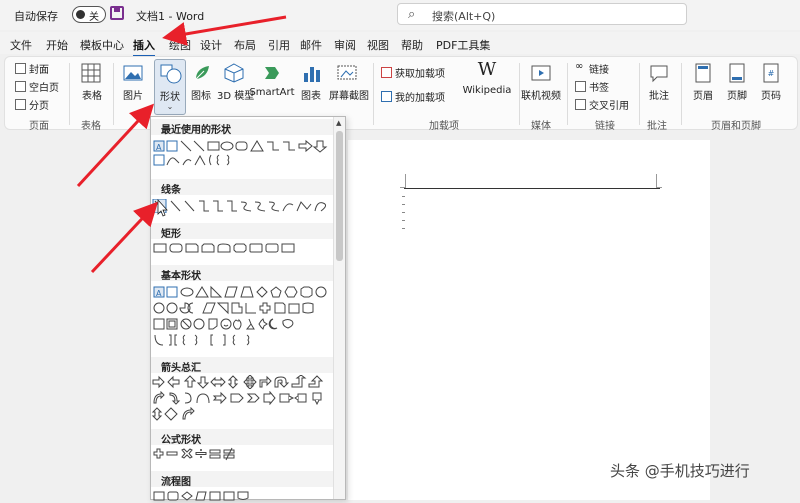 This screenshot has width=800, height=503. I want to click on margin-corner-right, so click(659, 181).